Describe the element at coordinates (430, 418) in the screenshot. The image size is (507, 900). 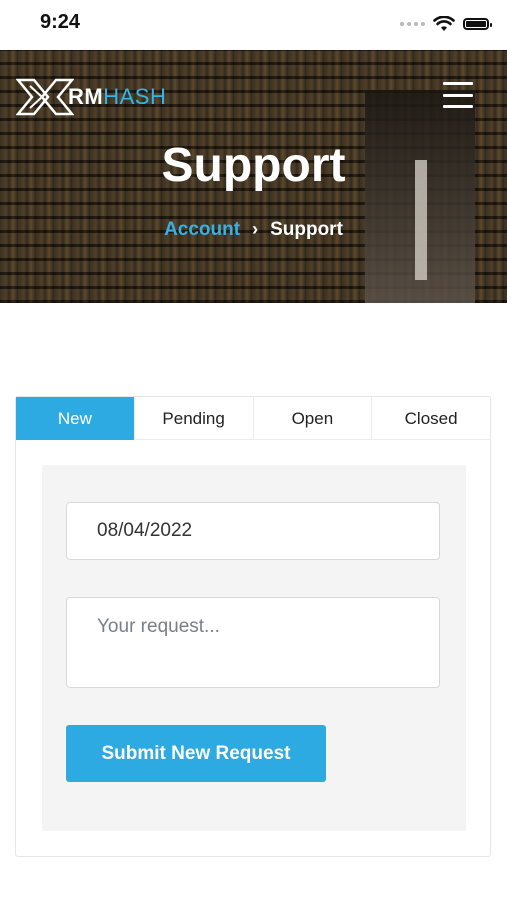
I see `tab-closed: Closed` at that location.